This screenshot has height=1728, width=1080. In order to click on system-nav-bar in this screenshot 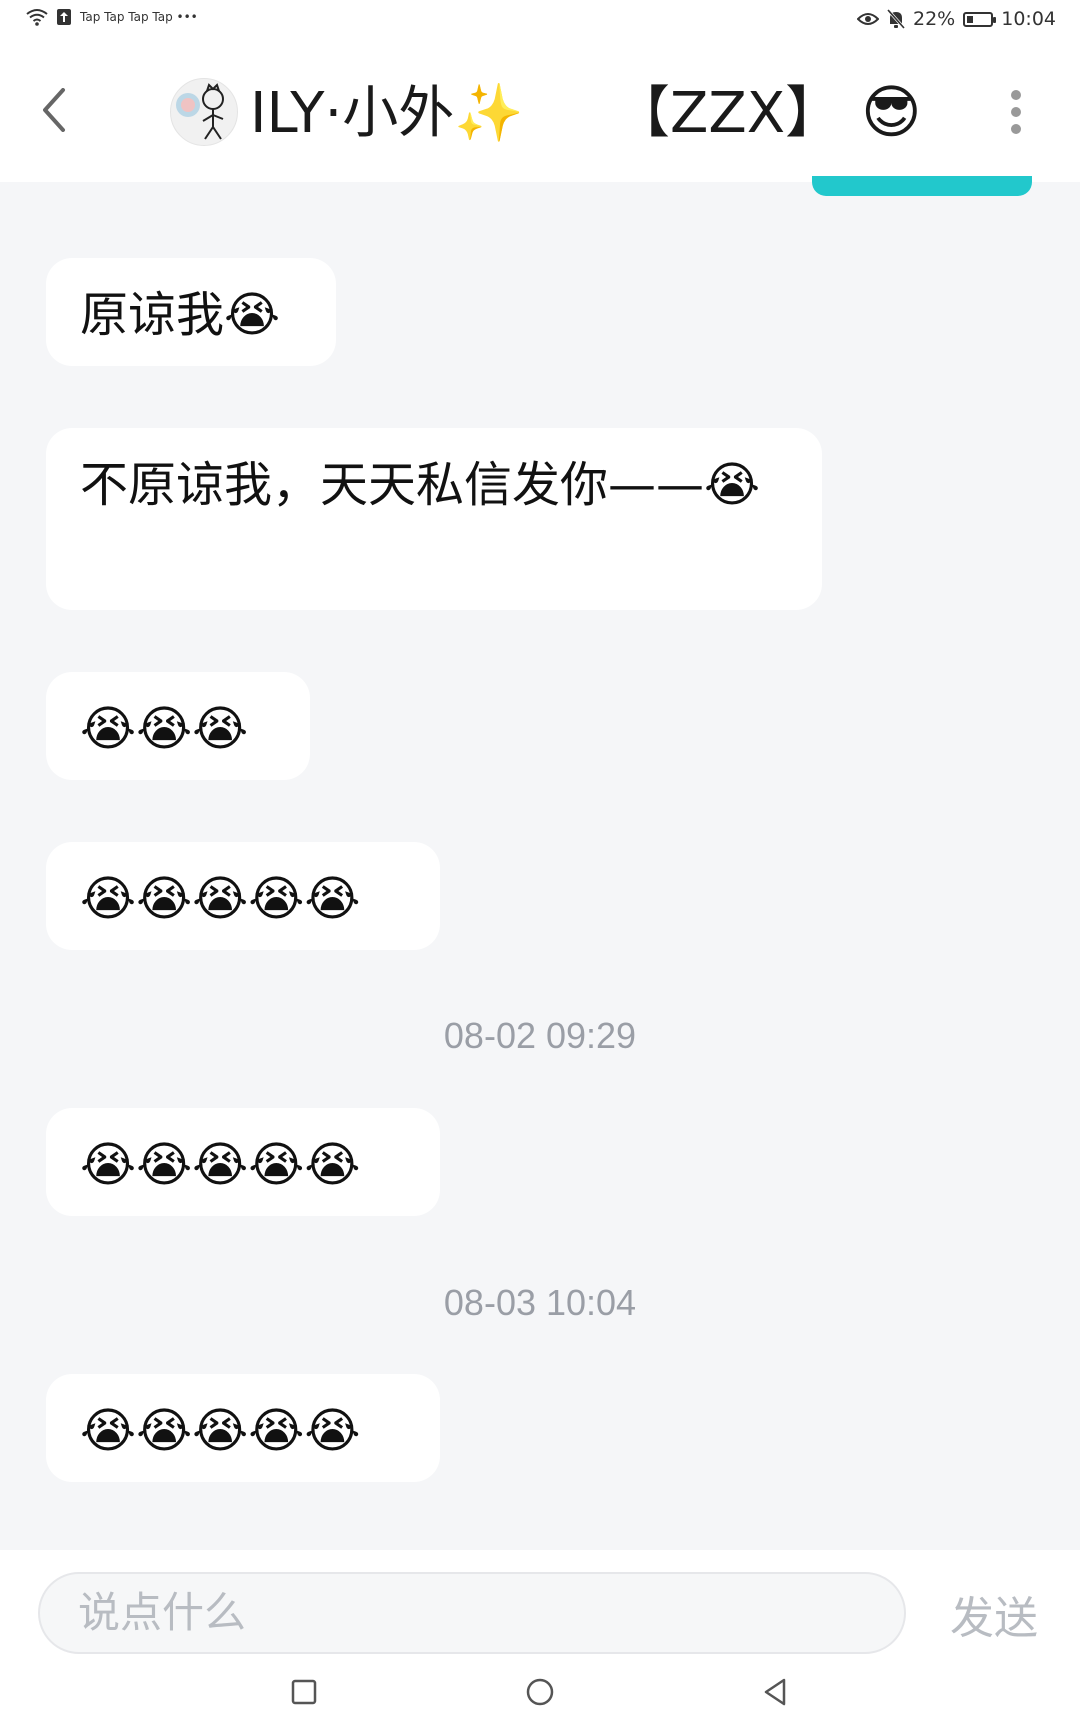, I will do `click(540, 1694)`.